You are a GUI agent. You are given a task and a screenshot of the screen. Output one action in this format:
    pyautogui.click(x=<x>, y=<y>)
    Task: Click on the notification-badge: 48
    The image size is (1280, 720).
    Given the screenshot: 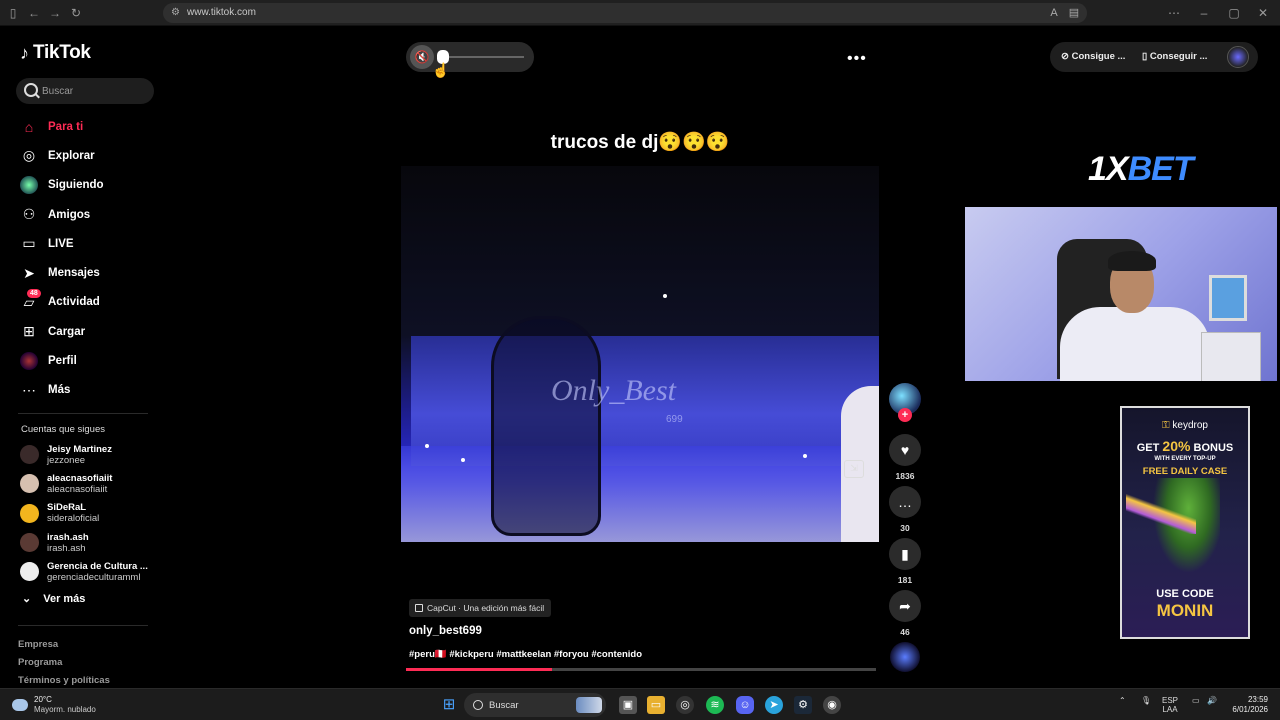 What is the action you would take?
    pyautogui.click(x=34, y=293)
    